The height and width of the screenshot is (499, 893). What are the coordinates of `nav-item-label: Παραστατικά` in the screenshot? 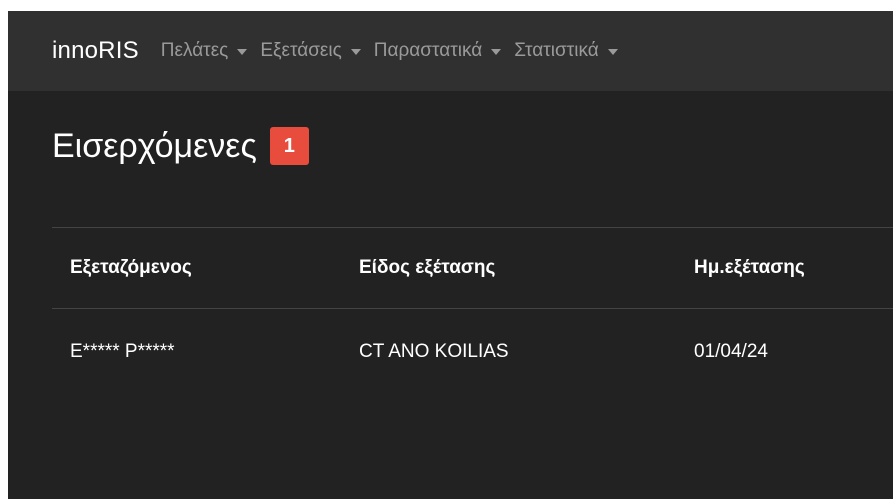 It's located at (428, 50).